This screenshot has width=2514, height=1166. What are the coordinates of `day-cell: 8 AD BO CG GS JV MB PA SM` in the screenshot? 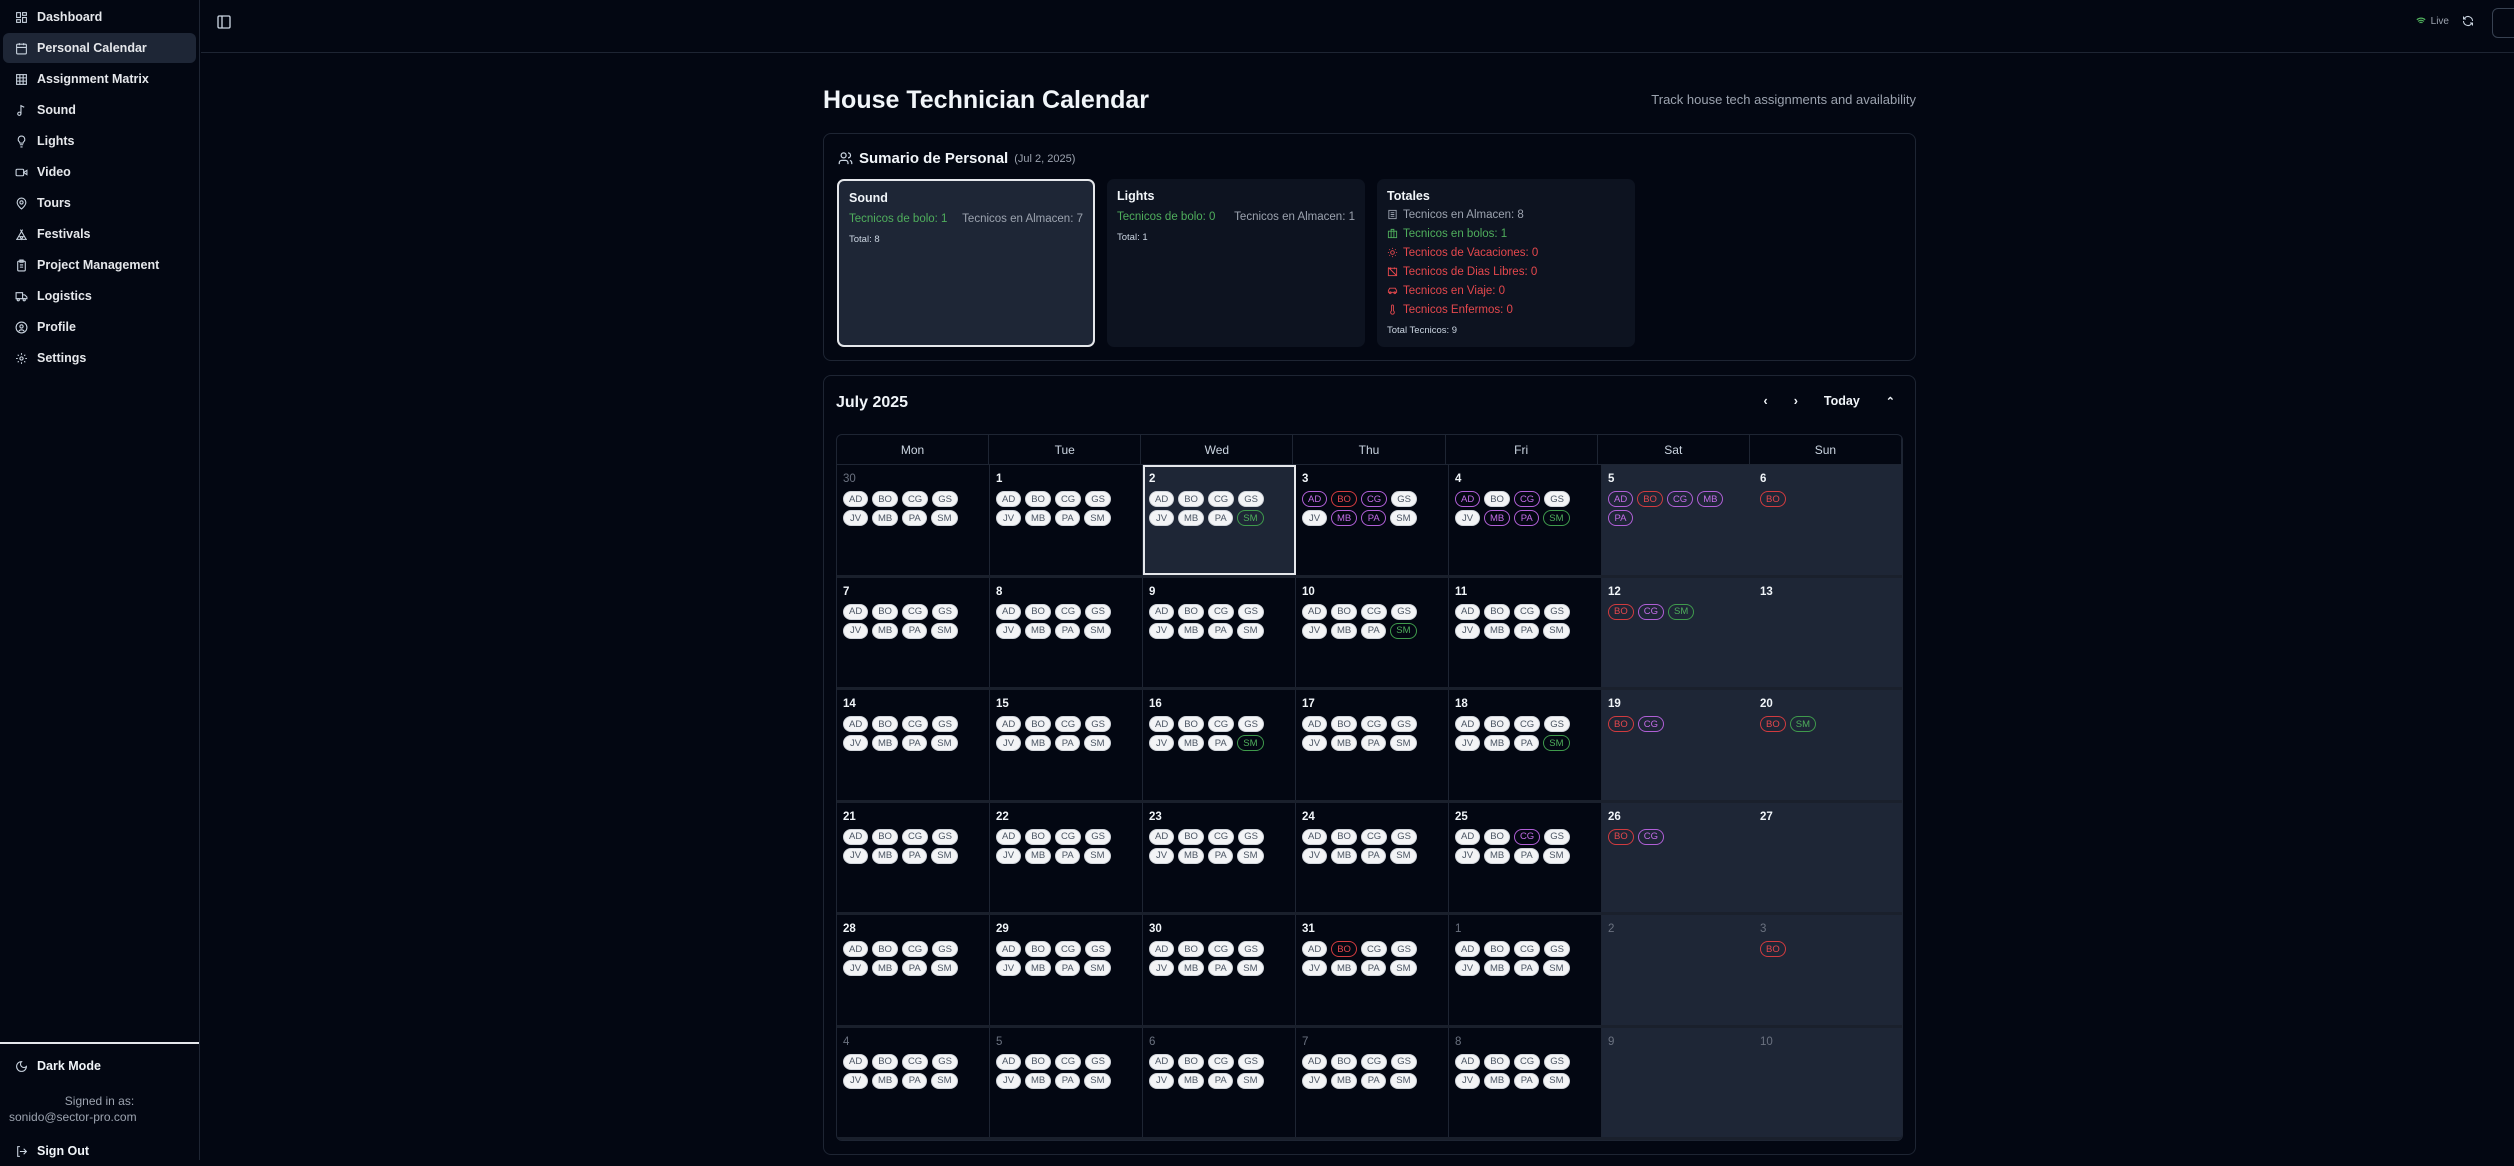 It's located at (1525, 1082).